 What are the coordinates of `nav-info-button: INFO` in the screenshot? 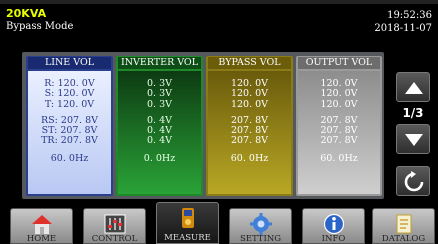 It's located at (333, 226).